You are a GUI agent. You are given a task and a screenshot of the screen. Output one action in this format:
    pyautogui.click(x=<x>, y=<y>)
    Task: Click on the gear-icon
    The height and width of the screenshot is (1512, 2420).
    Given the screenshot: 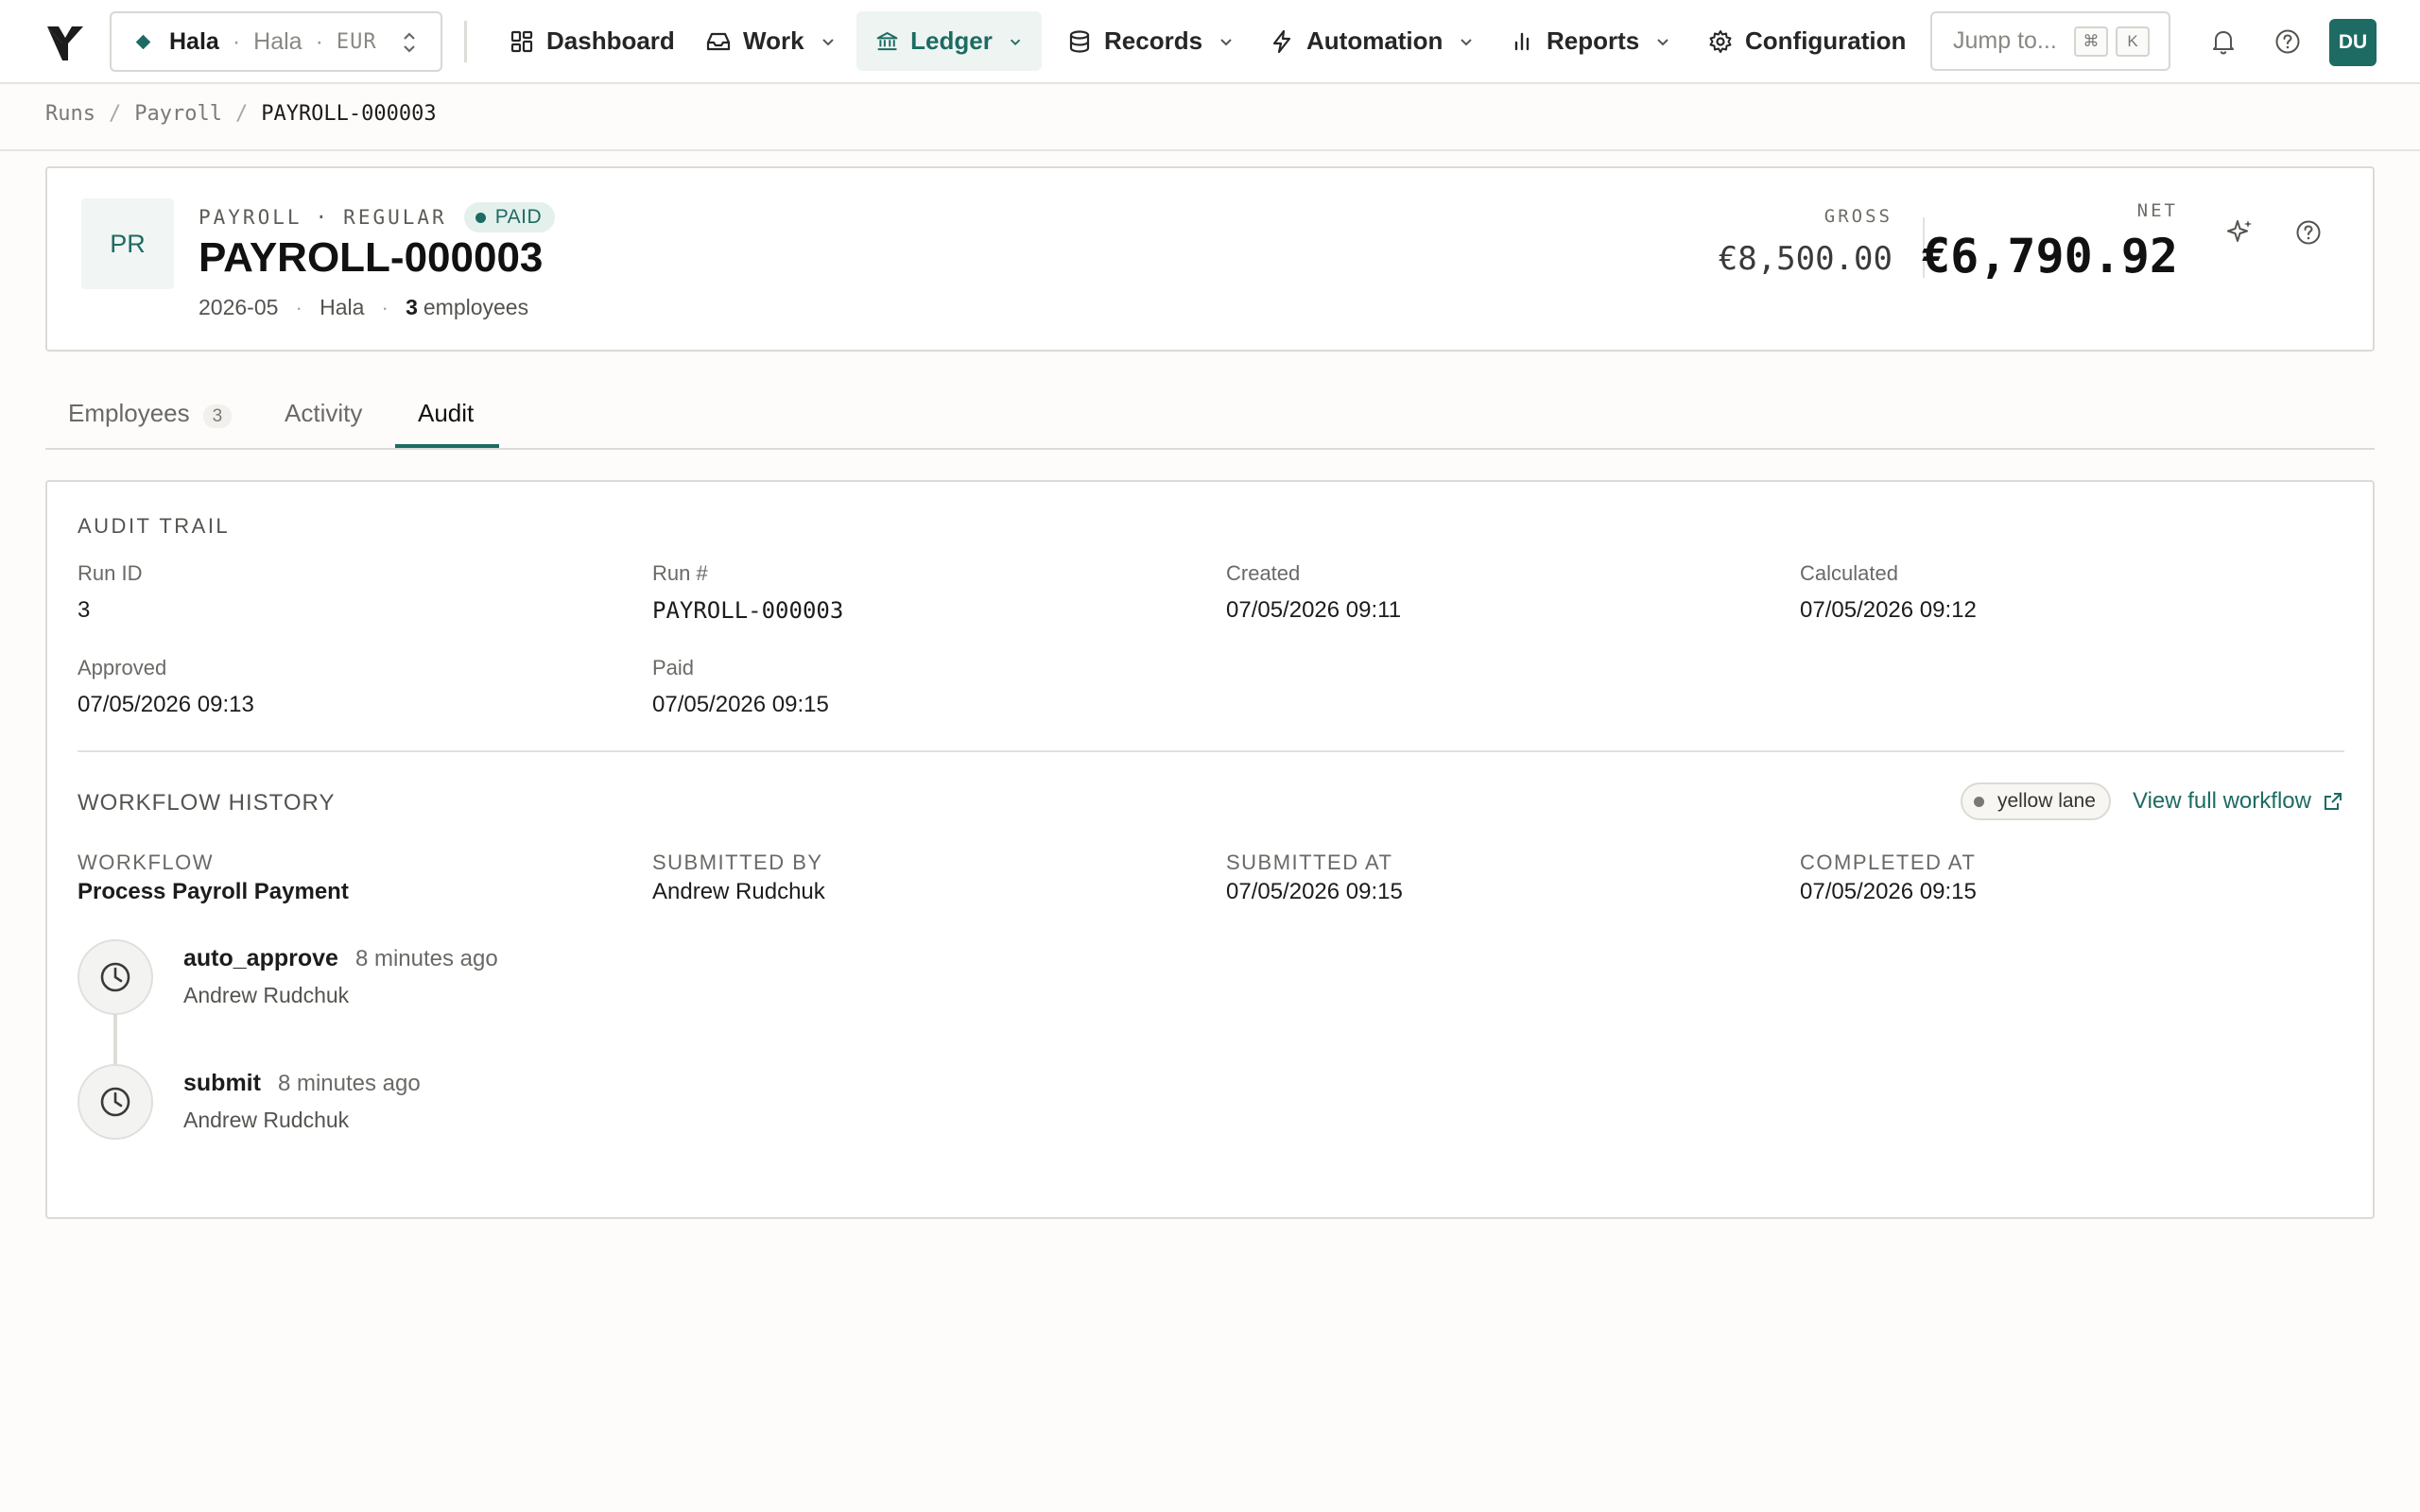 What is the action you would take?
    pyautogui.click(x=1720, y=41)
    